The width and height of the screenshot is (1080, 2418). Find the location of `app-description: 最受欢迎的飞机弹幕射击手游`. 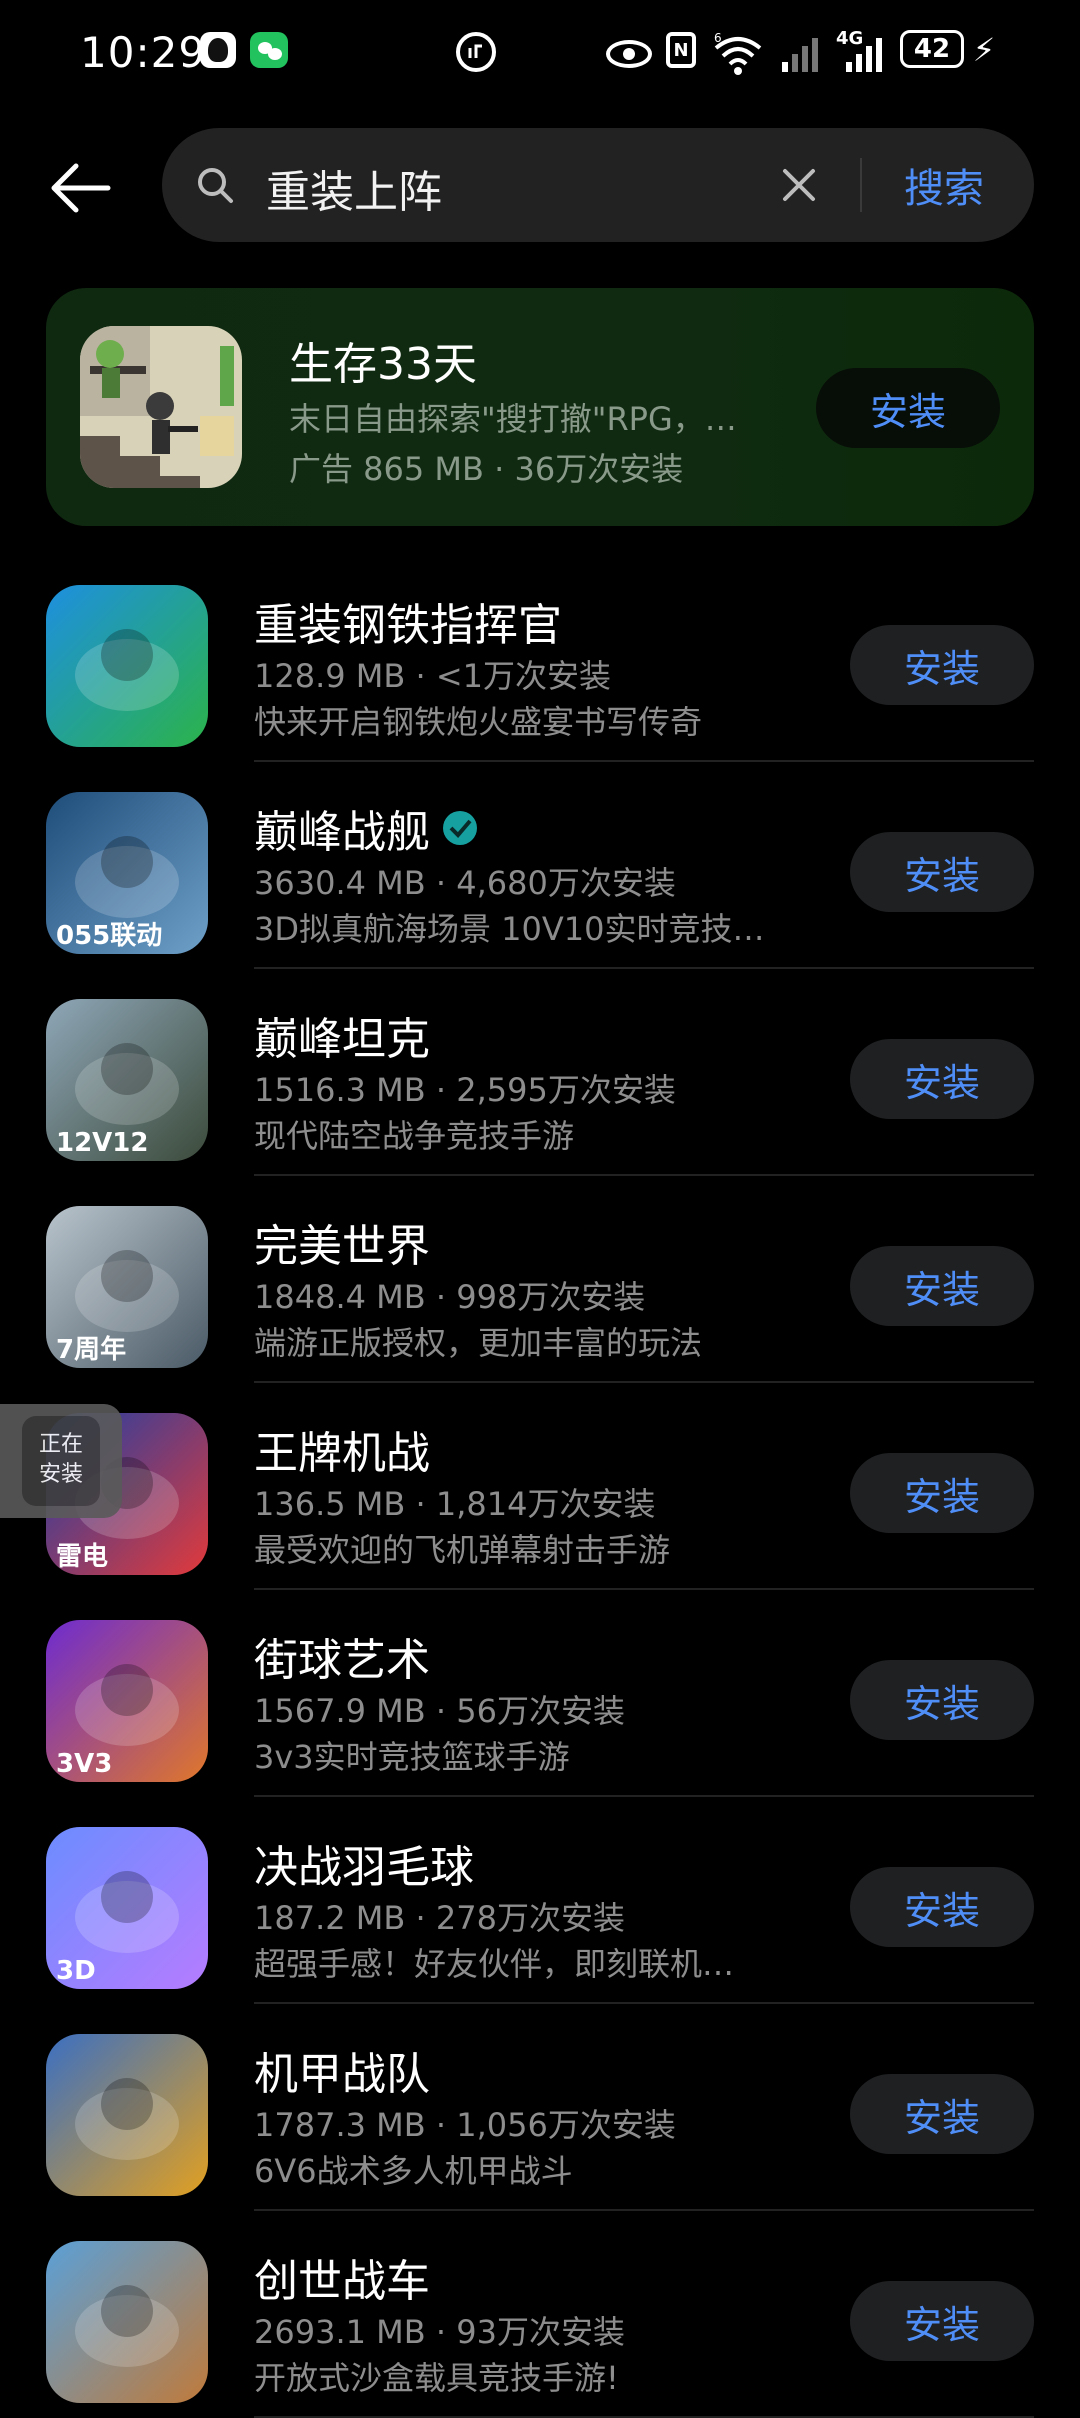

app-description: 最受欢迎的飞机弹幕射击手游 is located at coordinates (462, 1550).